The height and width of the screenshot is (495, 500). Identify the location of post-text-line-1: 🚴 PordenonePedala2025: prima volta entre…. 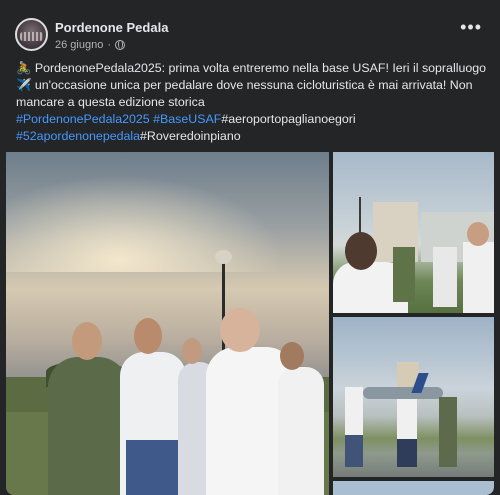
(251, 68).